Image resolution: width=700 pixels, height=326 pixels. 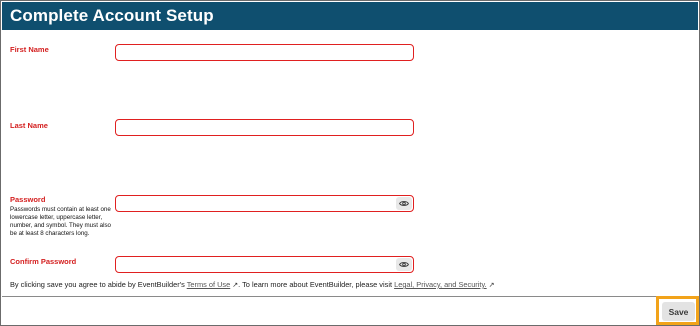 I want to click on show-confirm-password-button, so click(x=404, y=264).